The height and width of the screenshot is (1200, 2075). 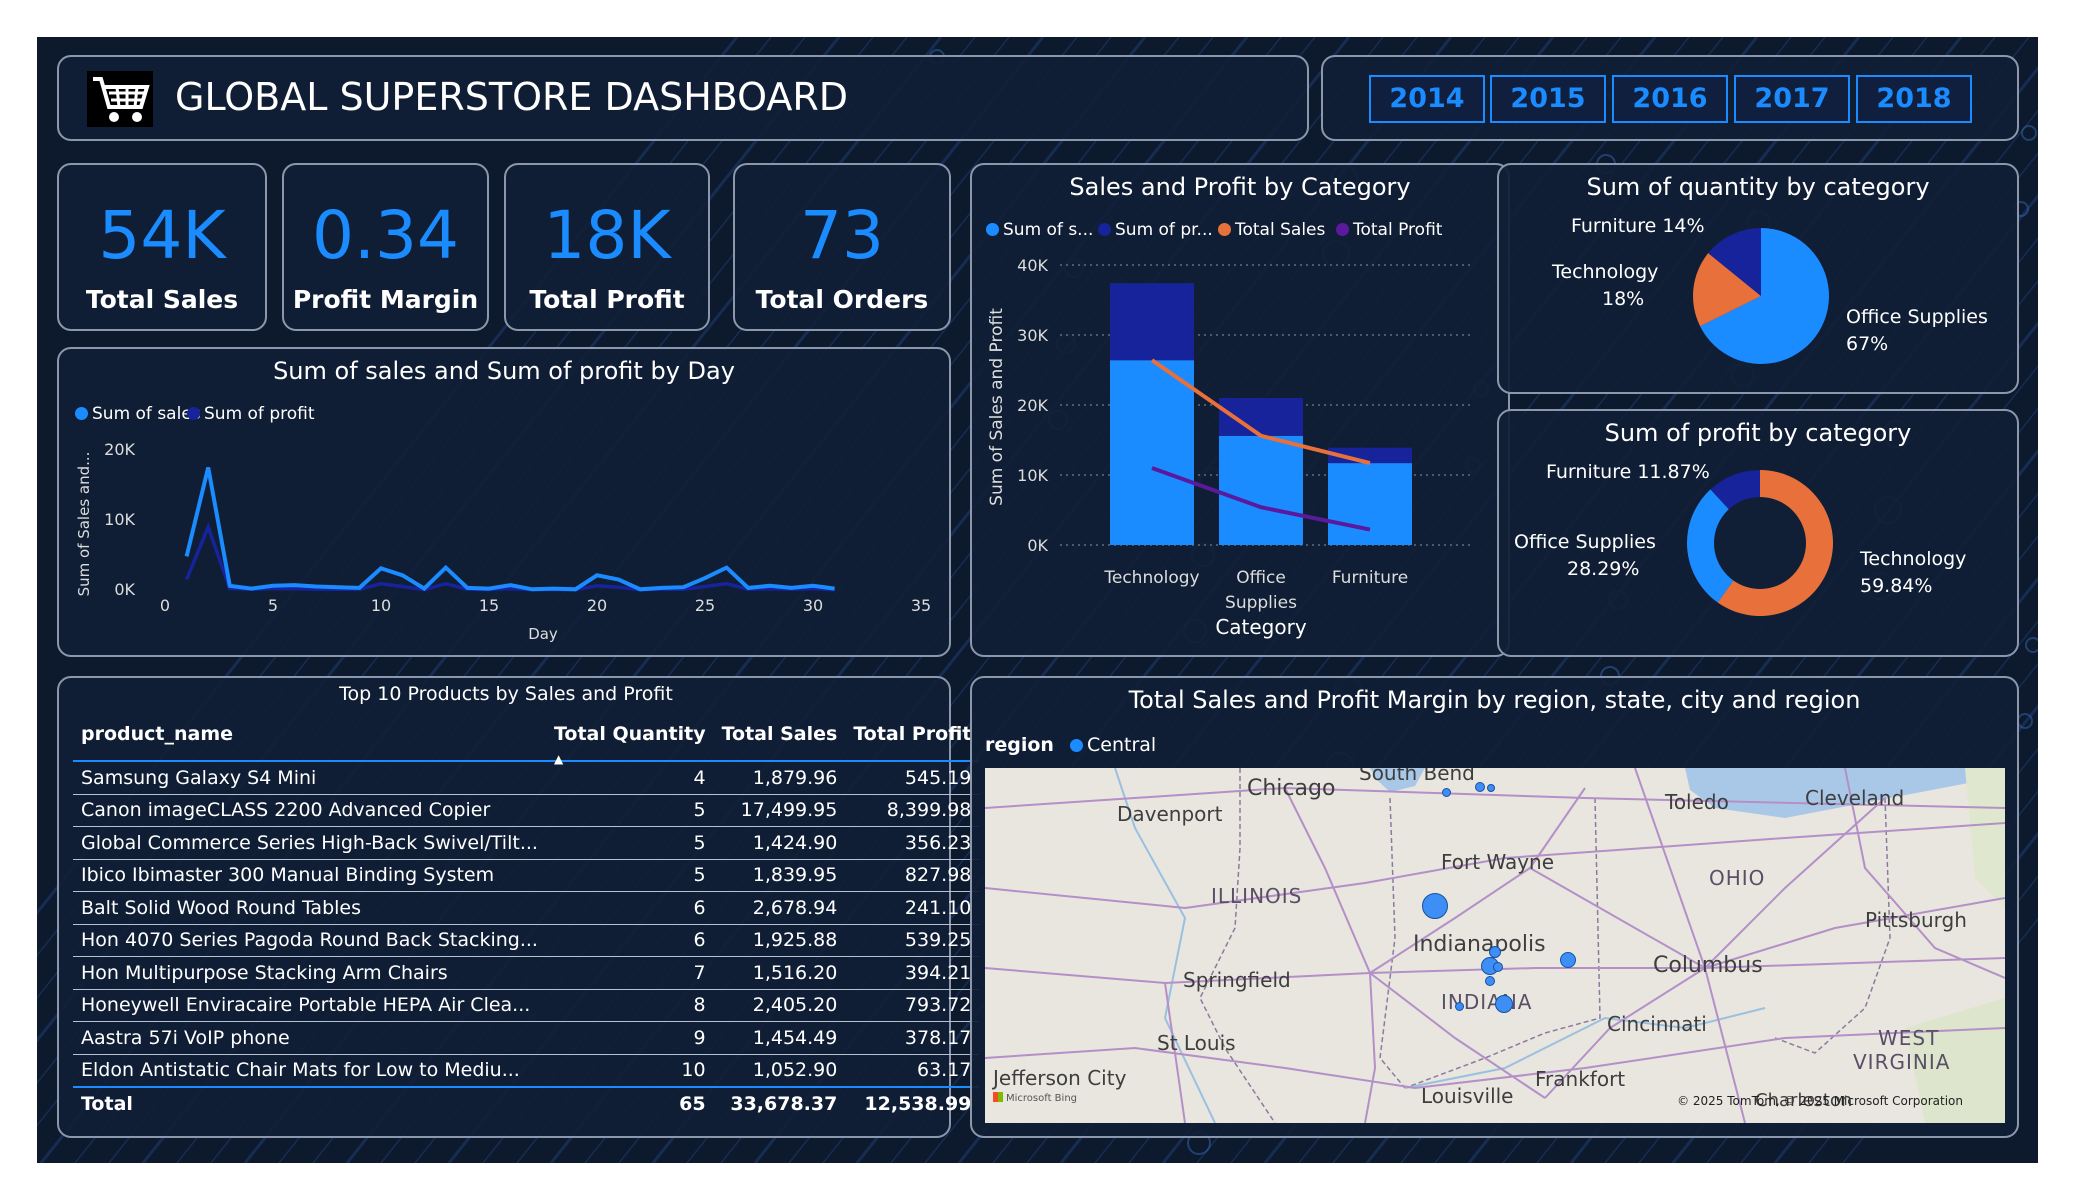 I want to click on x-axis-label: Category, so click(x=1261, y=627).